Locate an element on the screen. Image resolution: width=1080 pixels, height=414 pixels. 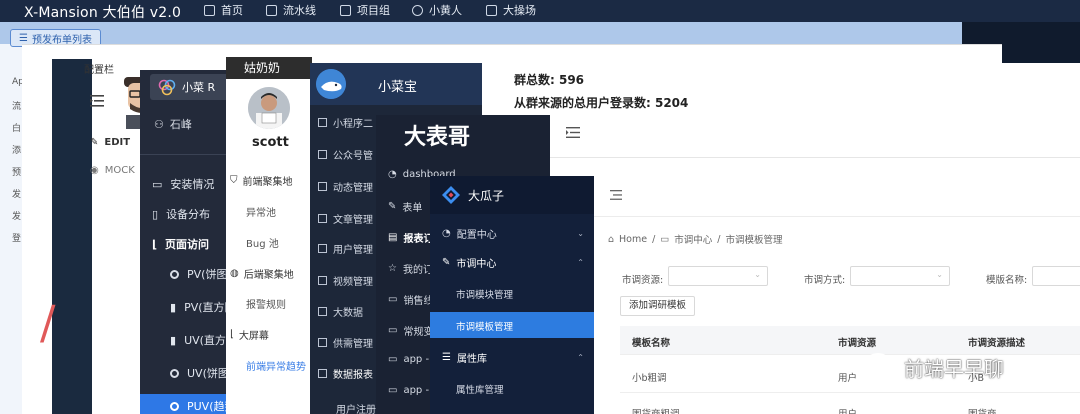
menu-supply: 供需管理 is located at coordinates (345, 342).